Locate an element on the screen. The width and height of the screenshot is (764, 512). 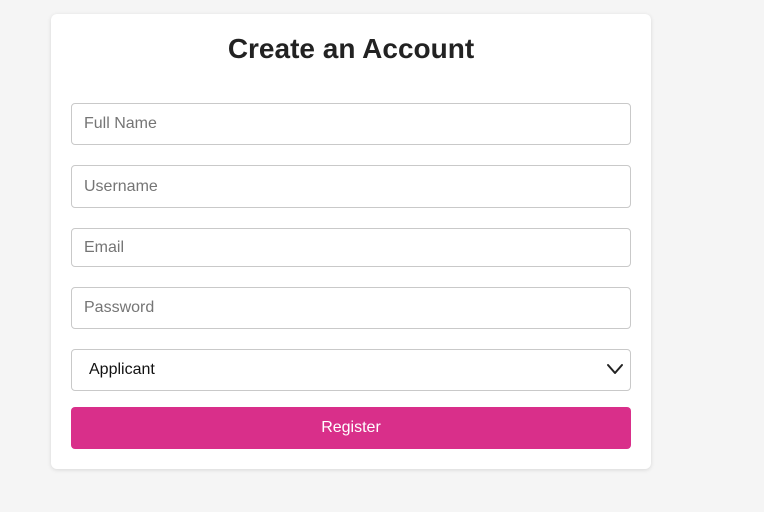
email-input is located at coordinates (351, 247).